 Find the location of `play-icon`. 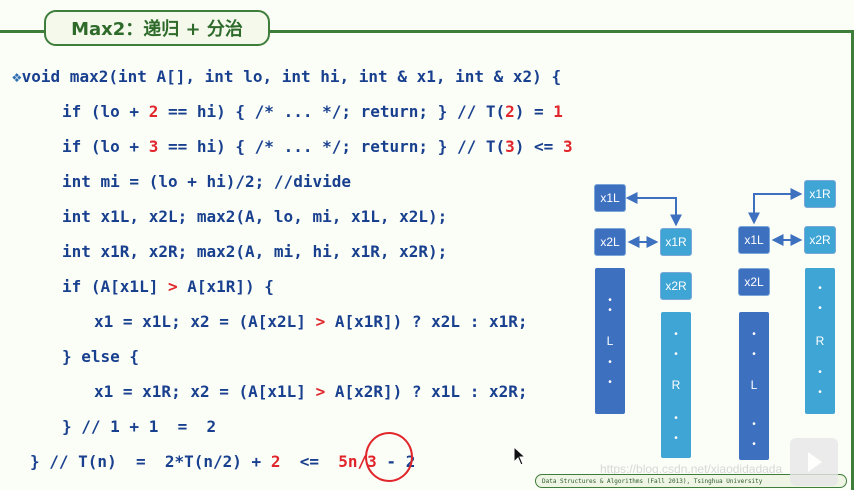

play-icon is located at coordinates (814, 462).